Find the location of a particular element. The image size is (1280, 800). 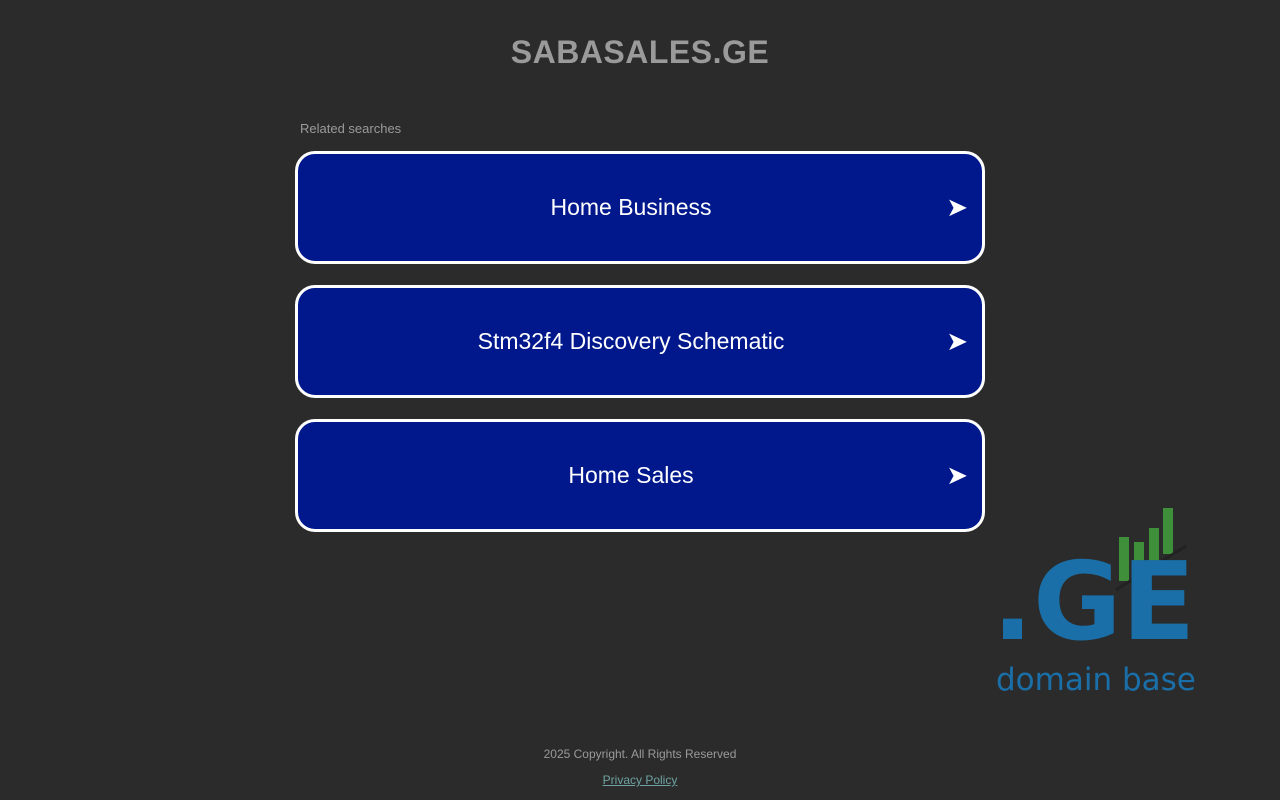

domain-base-logo: .GE domain base is located at coordinates (1095, 600).